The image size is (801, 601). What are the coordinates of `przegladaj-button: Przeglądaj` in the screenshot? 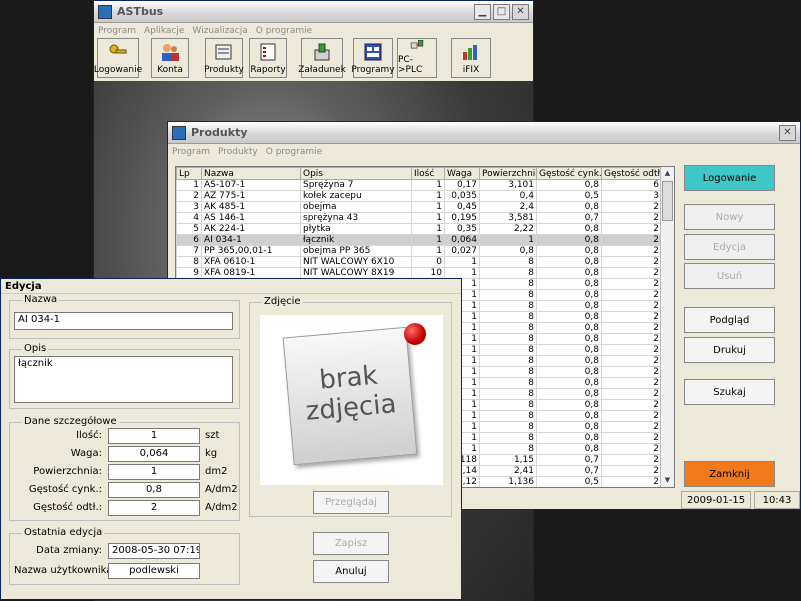 It's located at (351, 502).